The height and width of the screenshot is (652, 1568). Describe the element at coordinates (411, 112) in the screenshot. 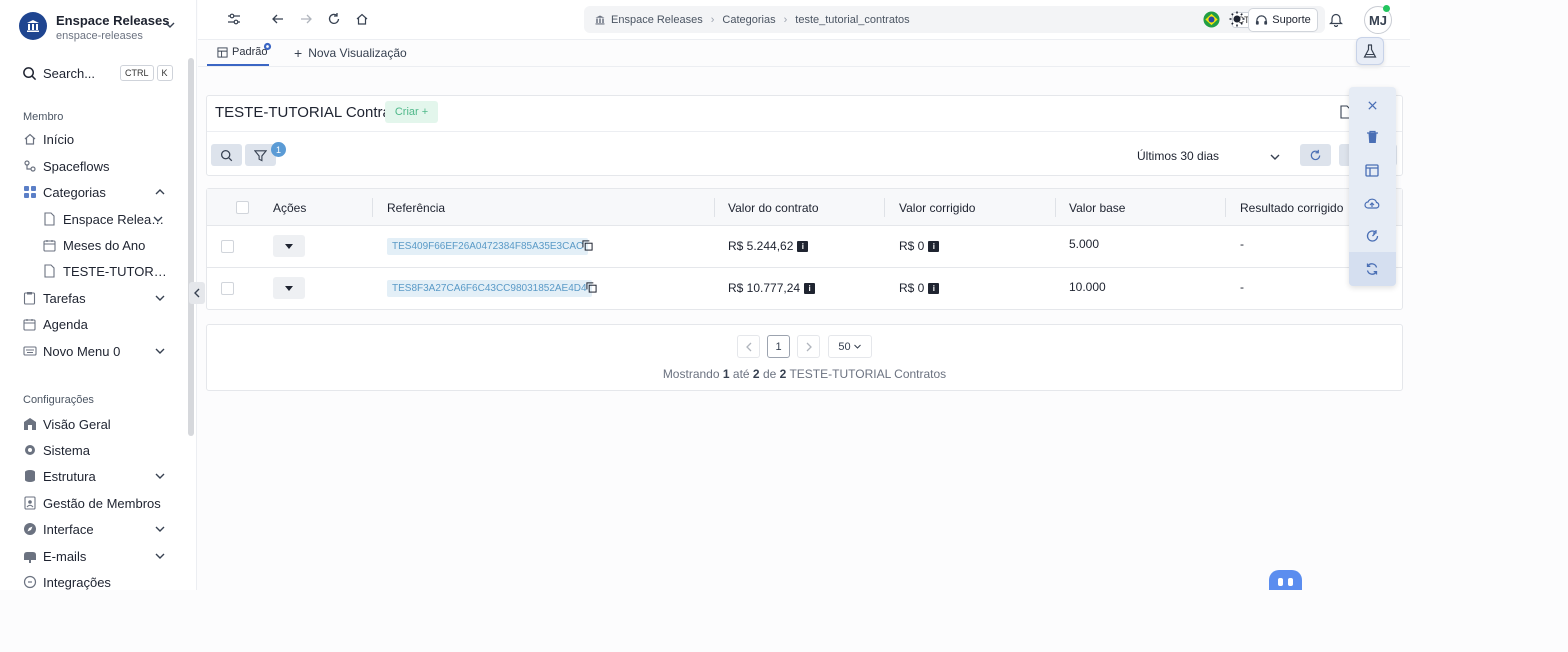

I see `create-button: Criar +` at that location.